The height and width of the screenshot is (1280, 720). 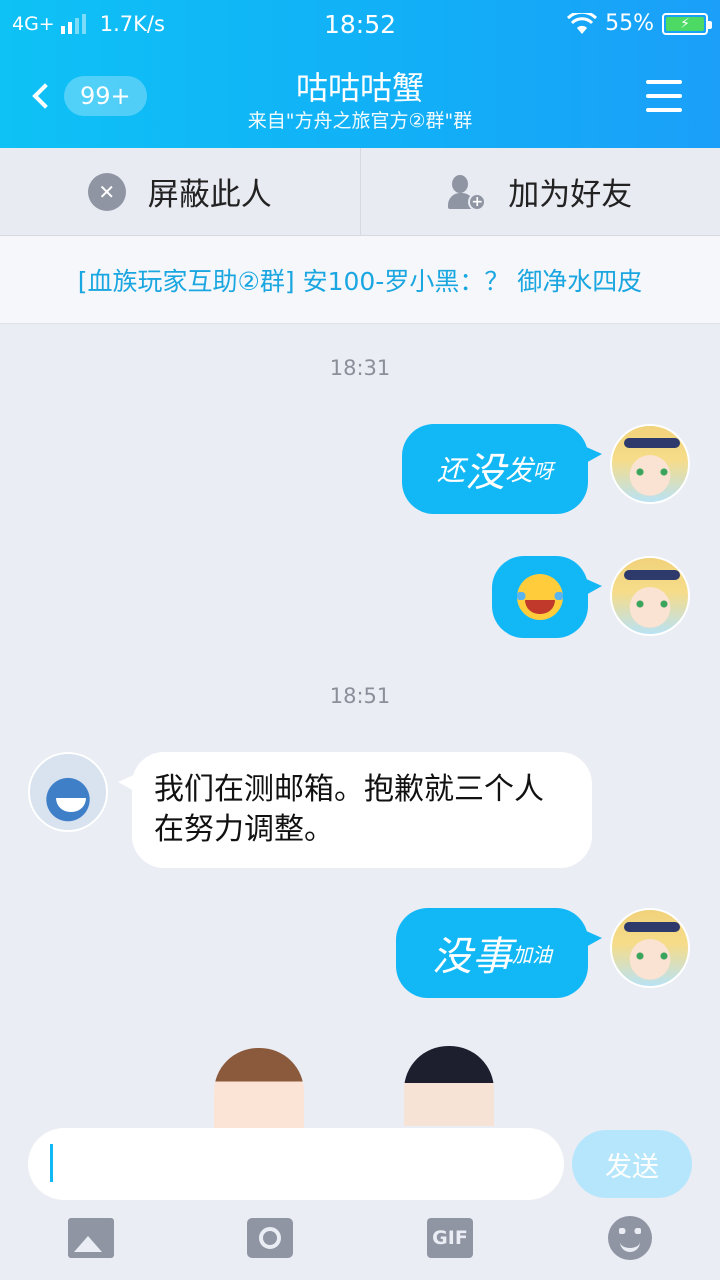 I want to click on group-notice-text: [血族玩家互助②群] 安100-罗小黑：？ 御净水四皮, so click(x=360, y=281).